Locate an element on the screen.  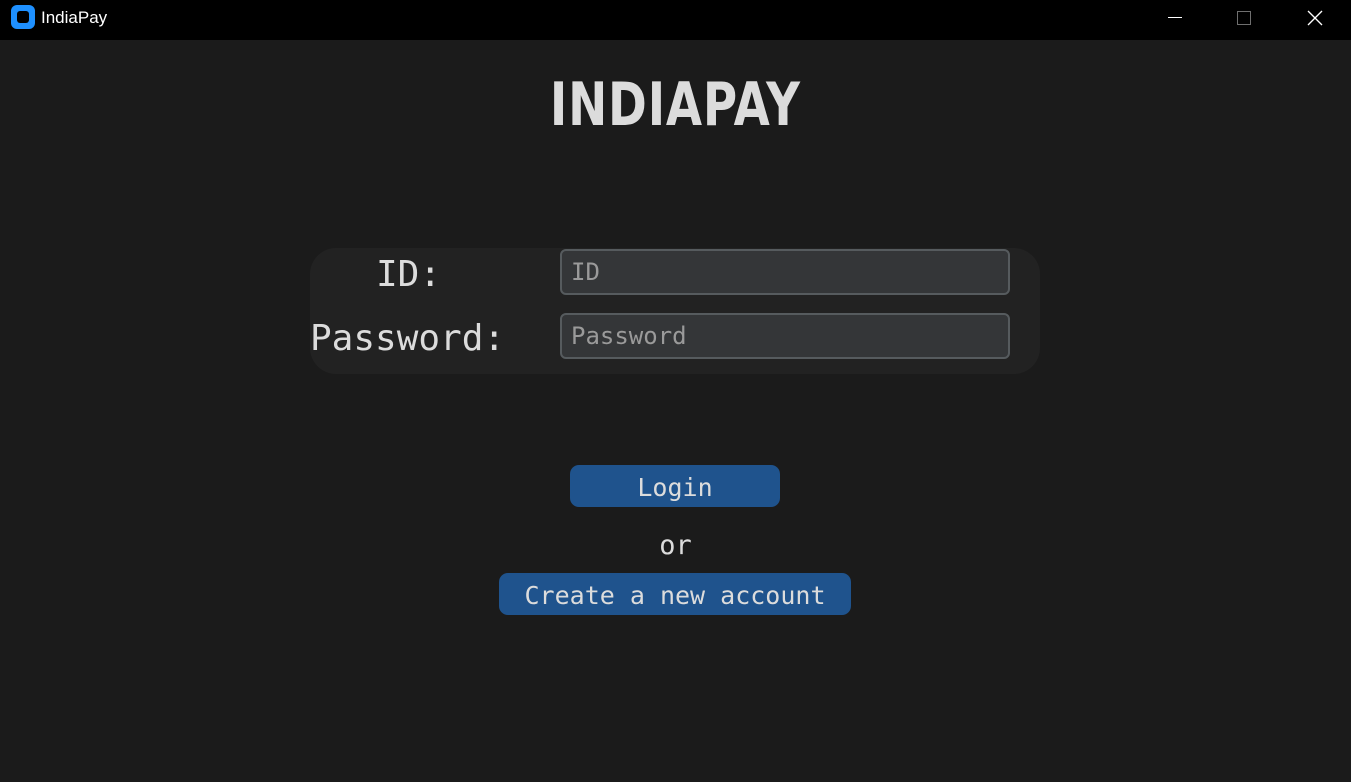
minimize-icon is located at coordinates (1175, 18).